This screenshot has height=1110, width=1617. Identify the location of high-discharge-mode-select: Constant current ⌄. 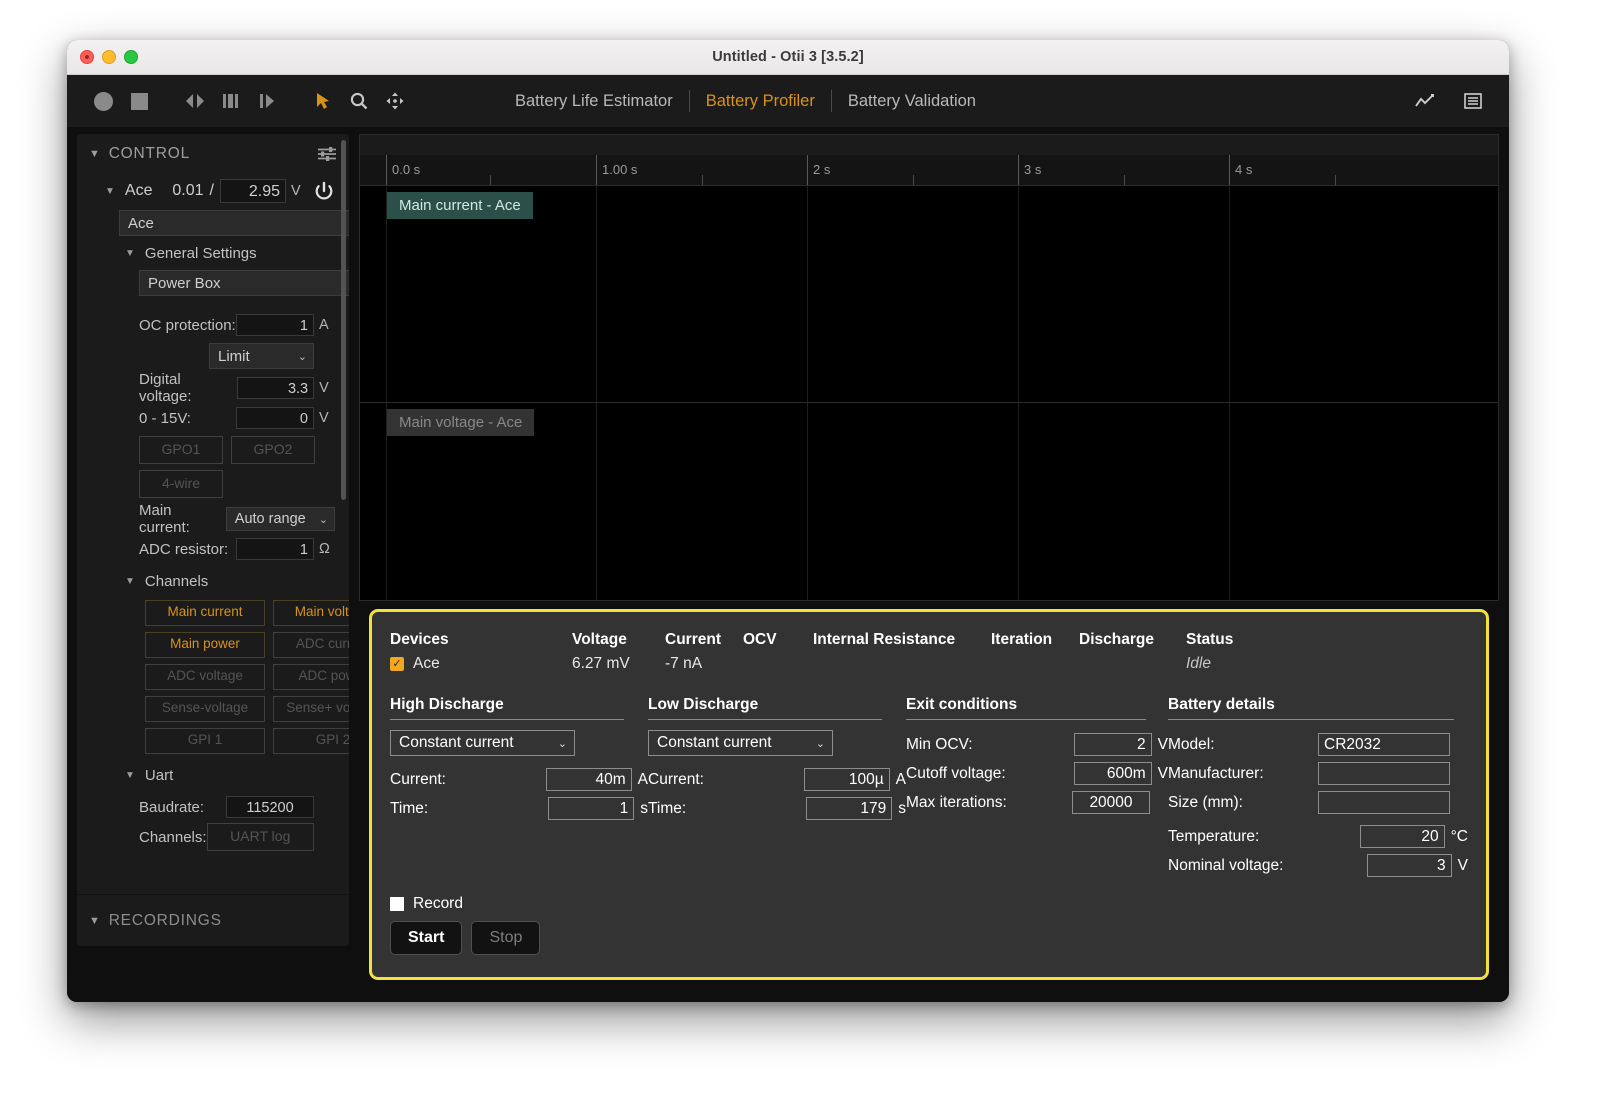
(482, 743).